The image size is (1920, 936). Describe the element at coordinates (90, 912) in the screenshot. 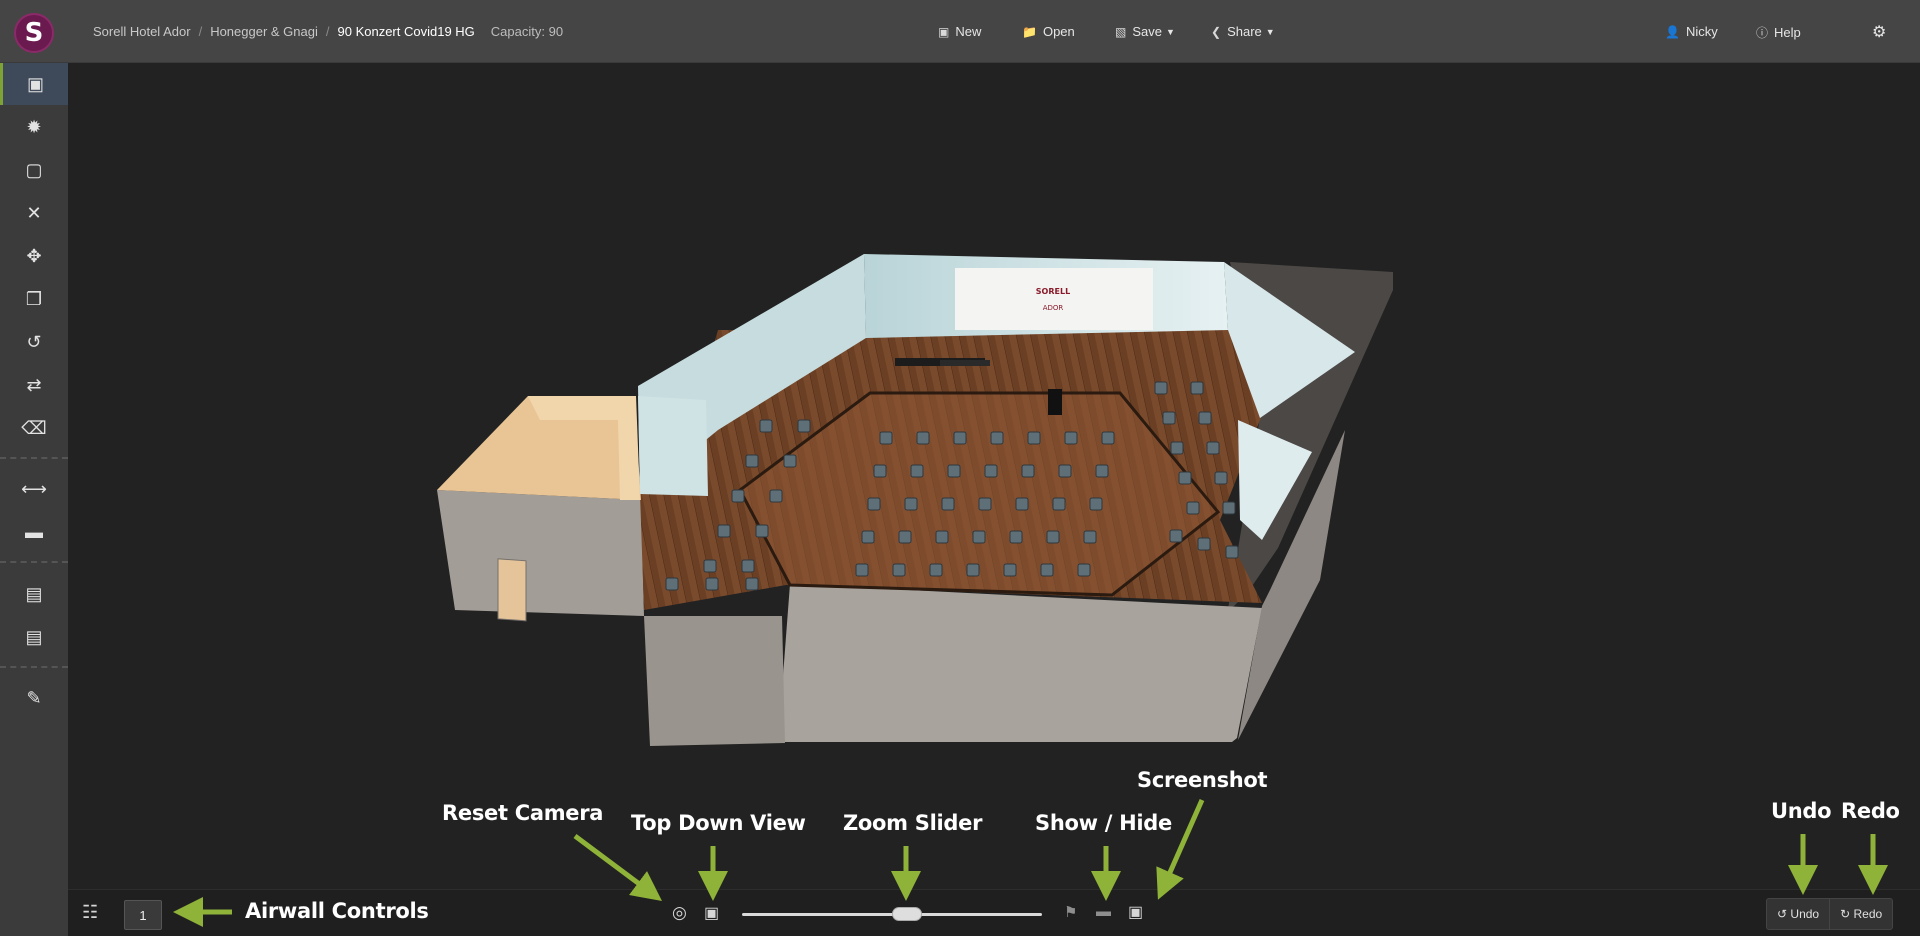

I see `map-icon: ☷` at that location.